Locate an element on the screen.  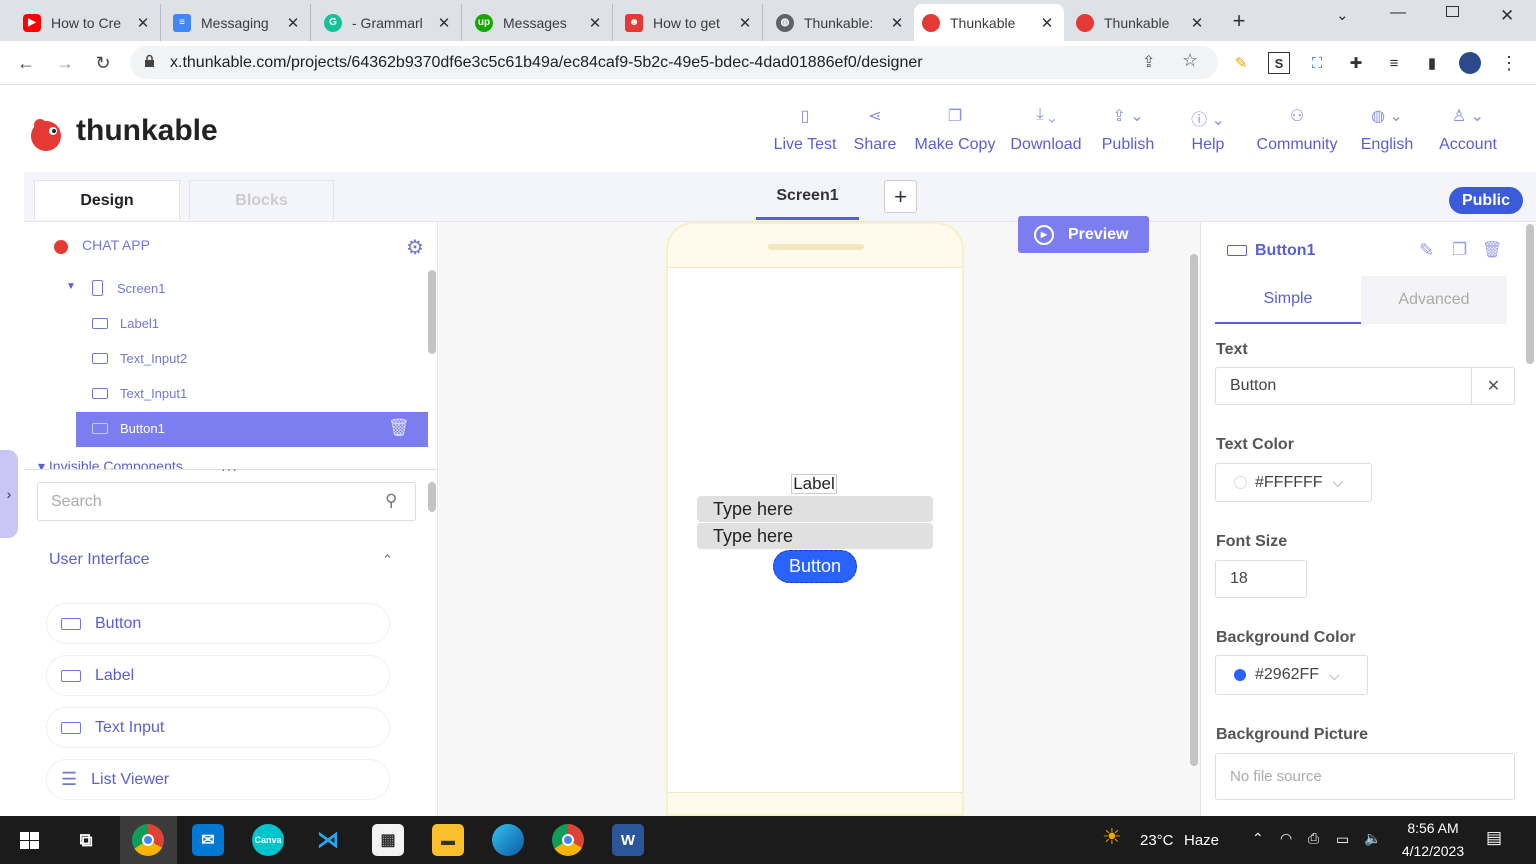
nav-community: ⚇ Community is located at coordinates (1297, 130).